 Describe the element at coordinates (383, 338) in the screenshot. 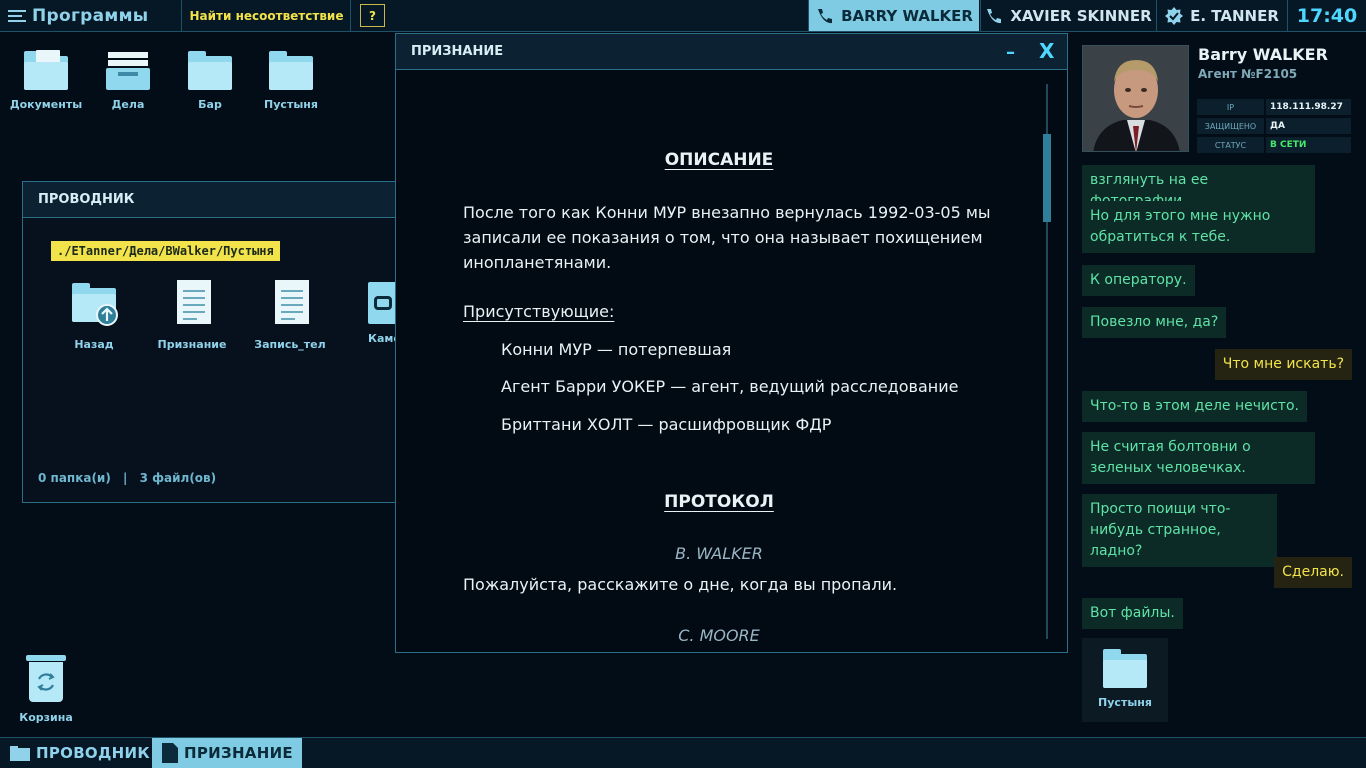

I see `file-label: Каме` at that location.